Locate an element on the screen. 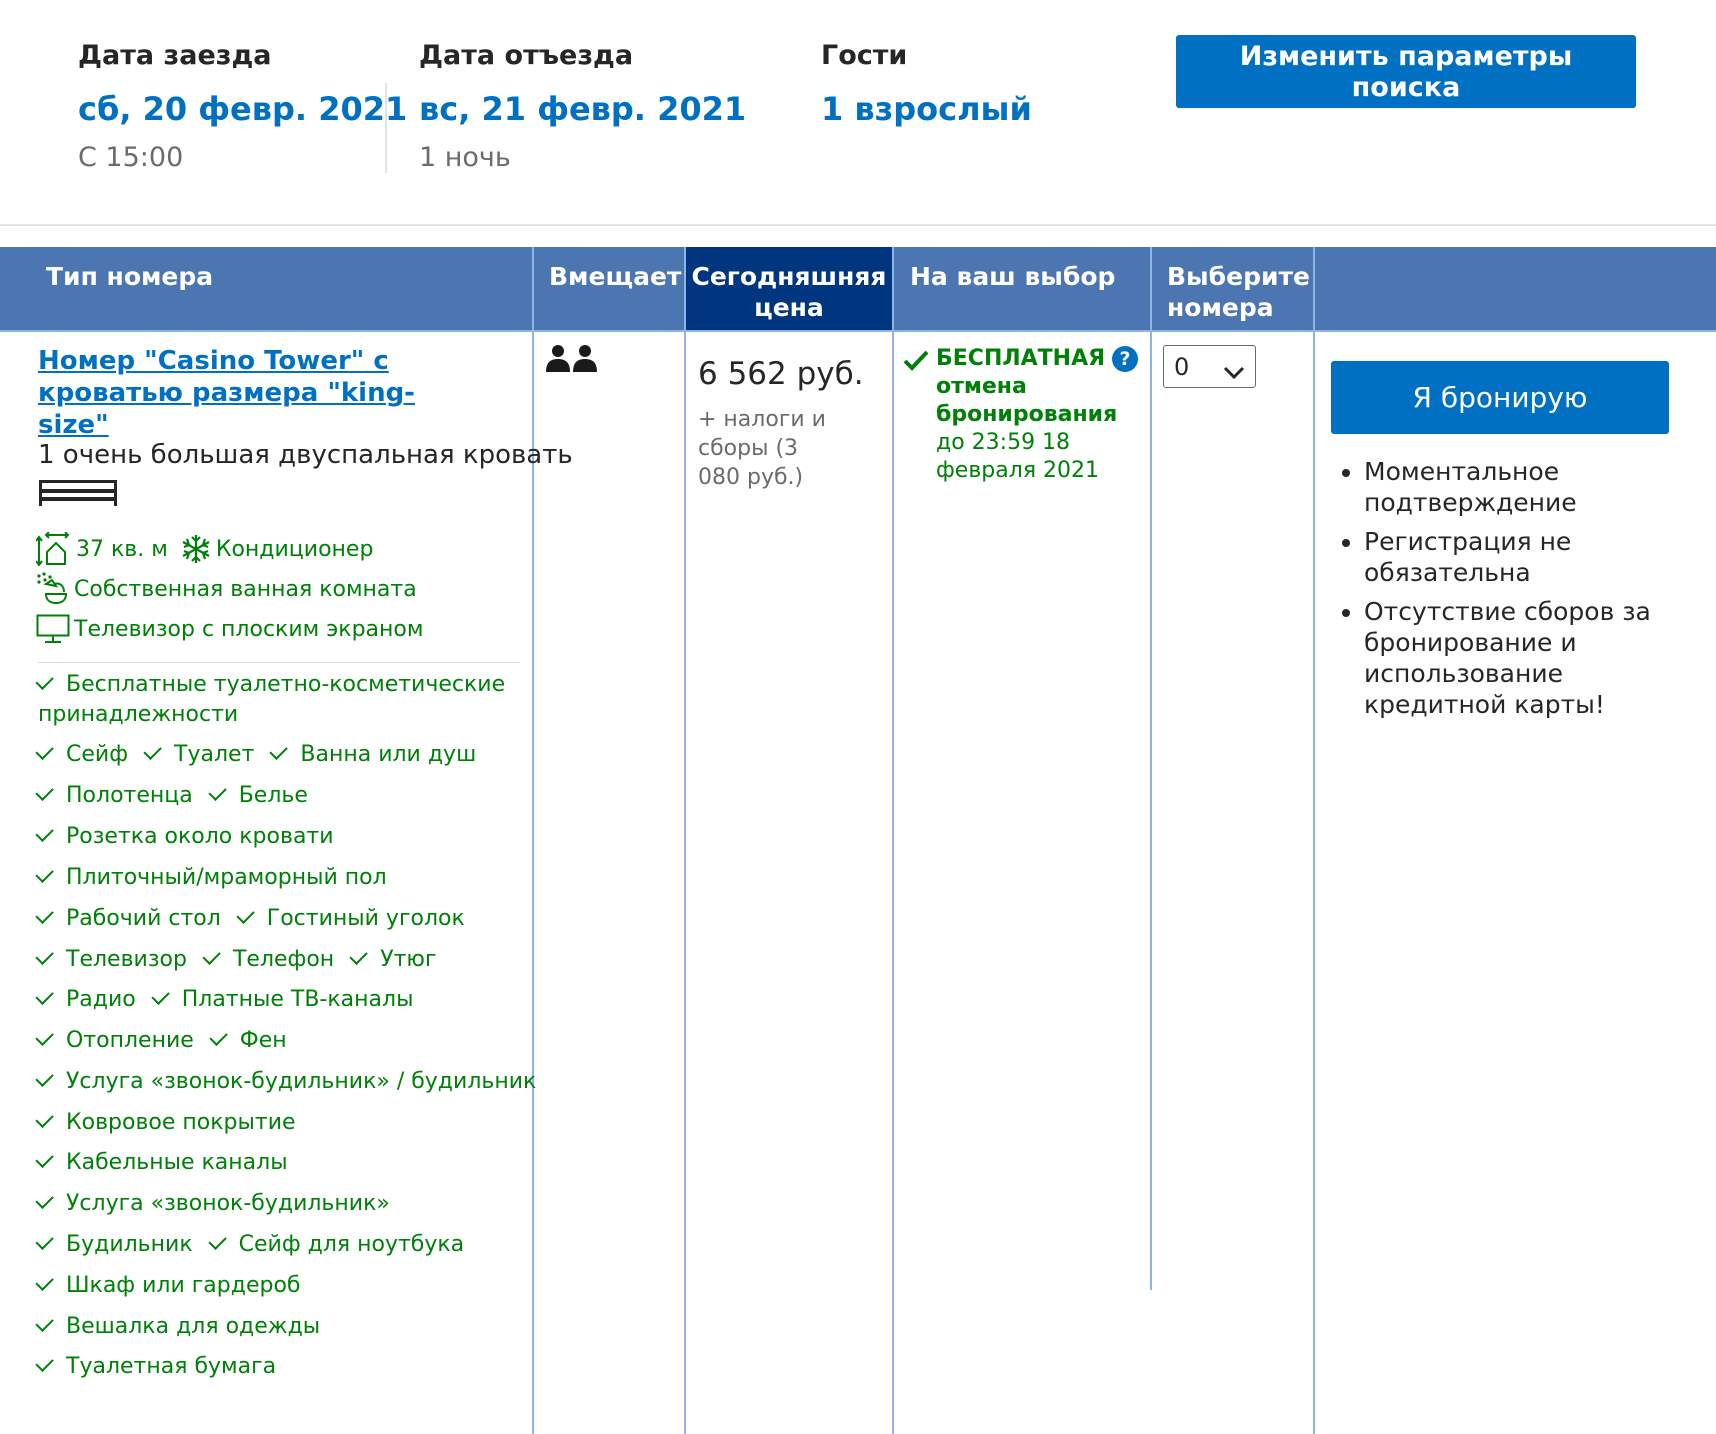  amenity-item: Белье is located at coordinates (258, 795).